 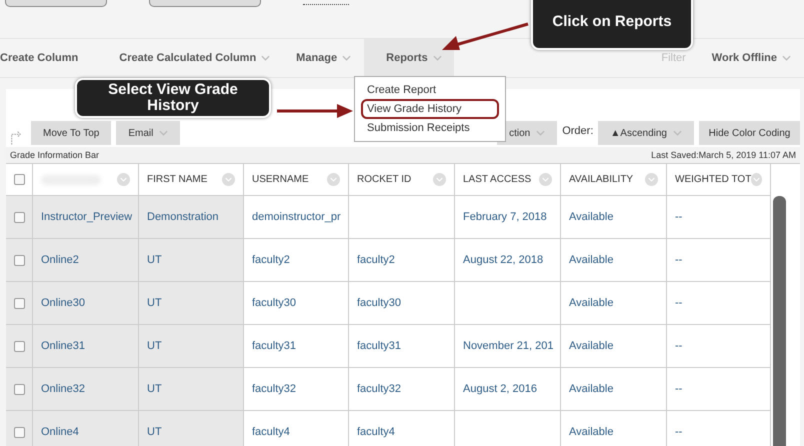 What do you see at coordinates (601, 179) in the screenshot?
I see `column-header: AVAILABILITY` at bounding box center [601, 179].